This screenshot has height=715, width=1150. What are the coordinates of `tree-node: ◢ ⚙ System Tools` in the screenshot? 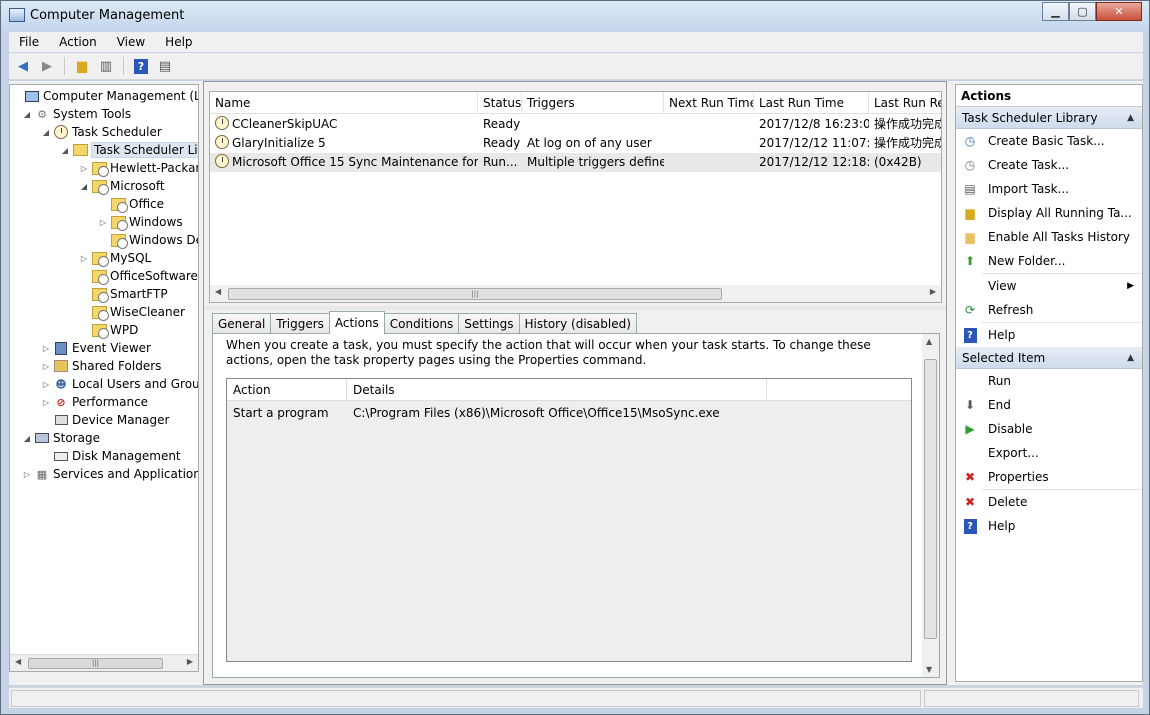 It's located at (76, 114).